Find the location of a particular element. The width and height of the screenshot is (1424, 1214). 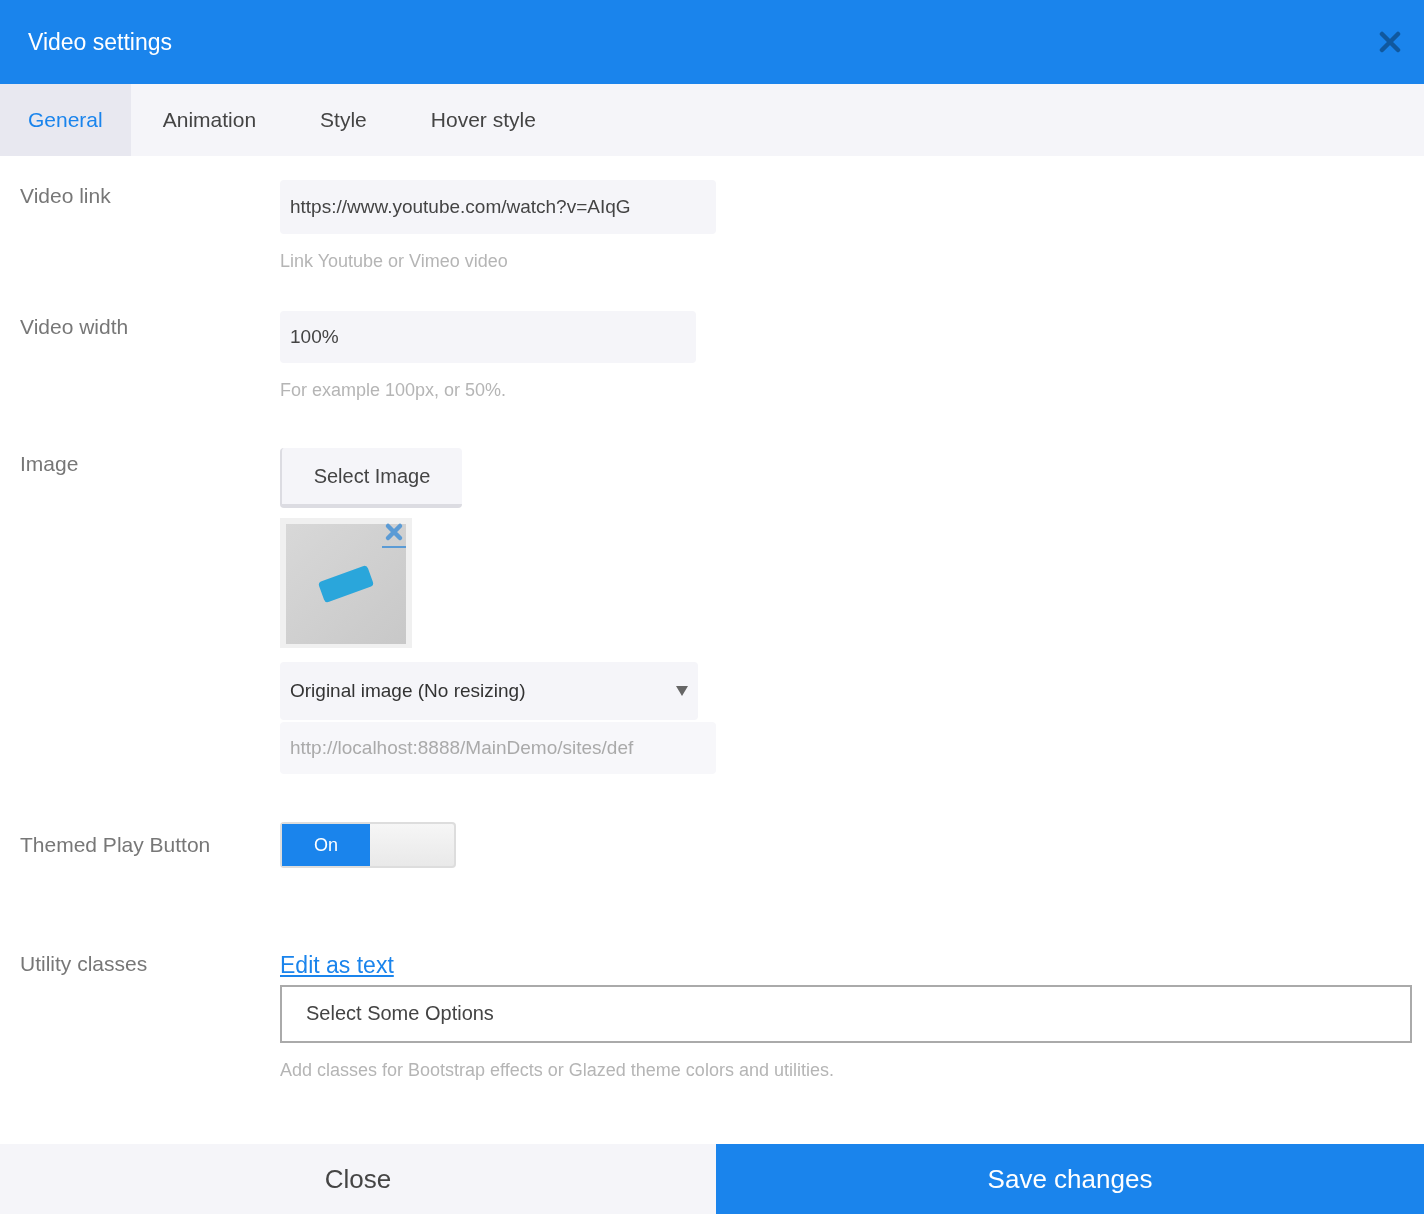

help-text: Link Youtube or Vimeo video is located at coordinates (394, 261).